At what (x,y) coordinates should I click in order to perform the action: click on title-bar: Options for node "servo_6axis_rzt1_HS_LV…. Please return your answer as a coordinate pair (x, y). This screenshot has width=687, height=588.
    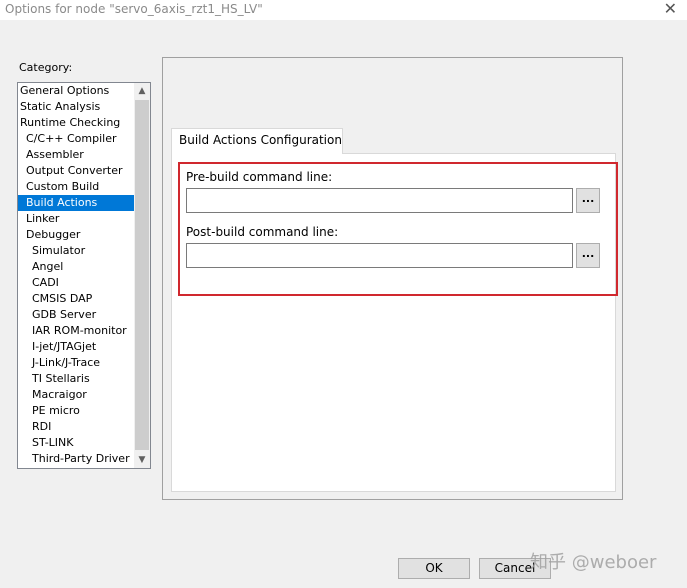
    Looking at the image, I should click on (343, 10).